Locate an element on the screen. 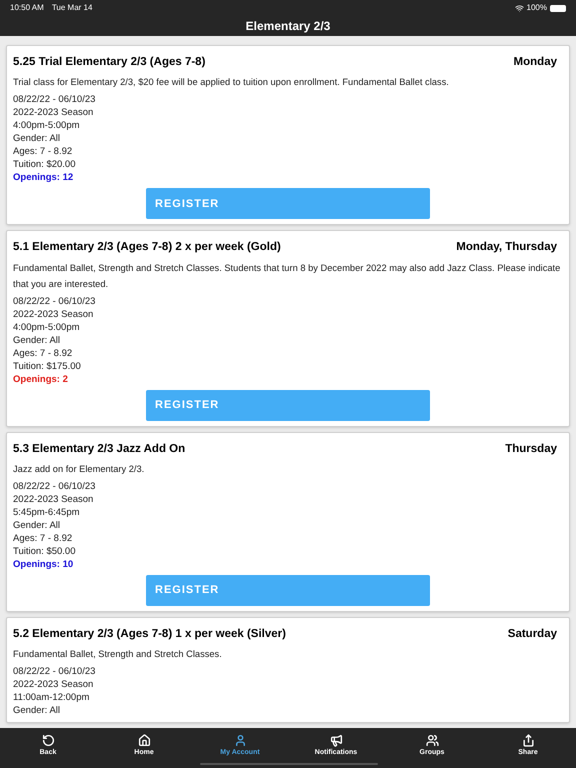  class-detail: Tuition: $50.00 is located at coordinates (44, 551).